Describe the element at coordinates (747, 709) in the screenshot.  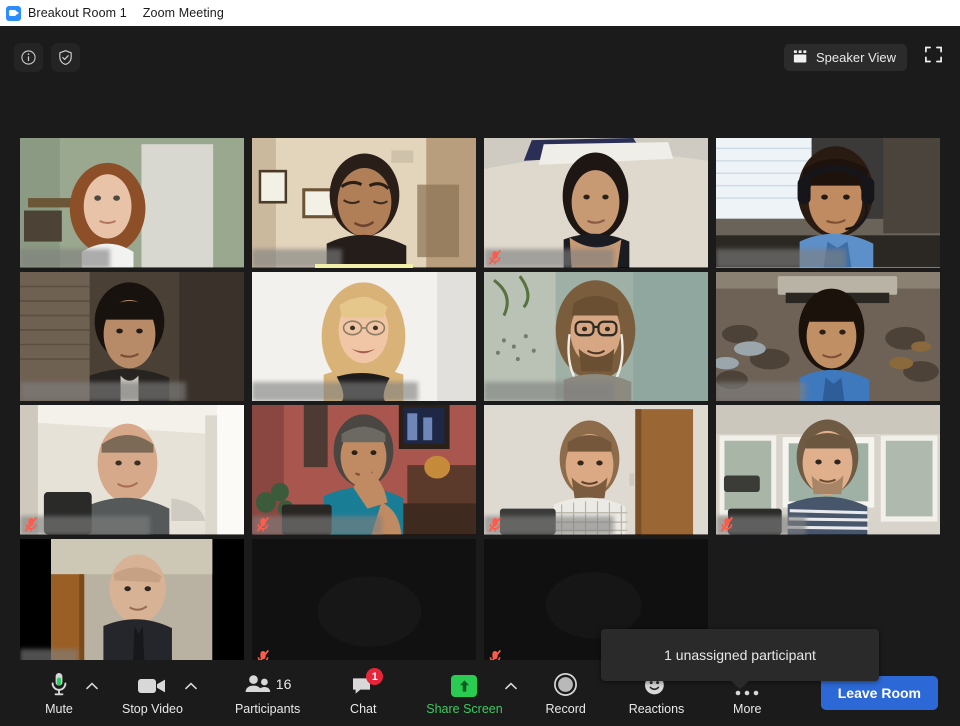
I see `more-label: More` at that location.